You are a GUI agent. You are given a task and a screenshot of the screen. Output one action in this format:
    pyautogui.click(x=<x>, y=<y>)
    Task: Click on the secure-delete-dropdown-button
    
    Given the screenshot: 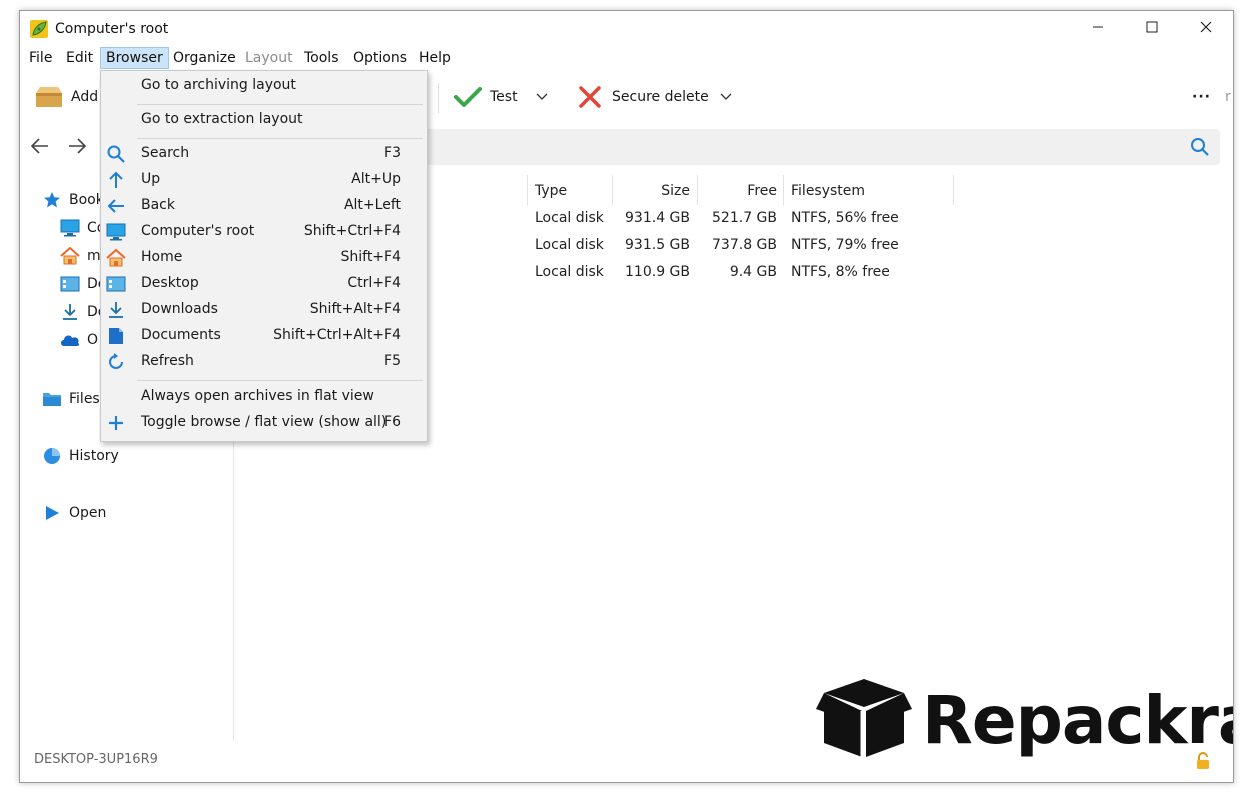 What is the action you would take?
    pyautogui.click(x=726, y=97)
    